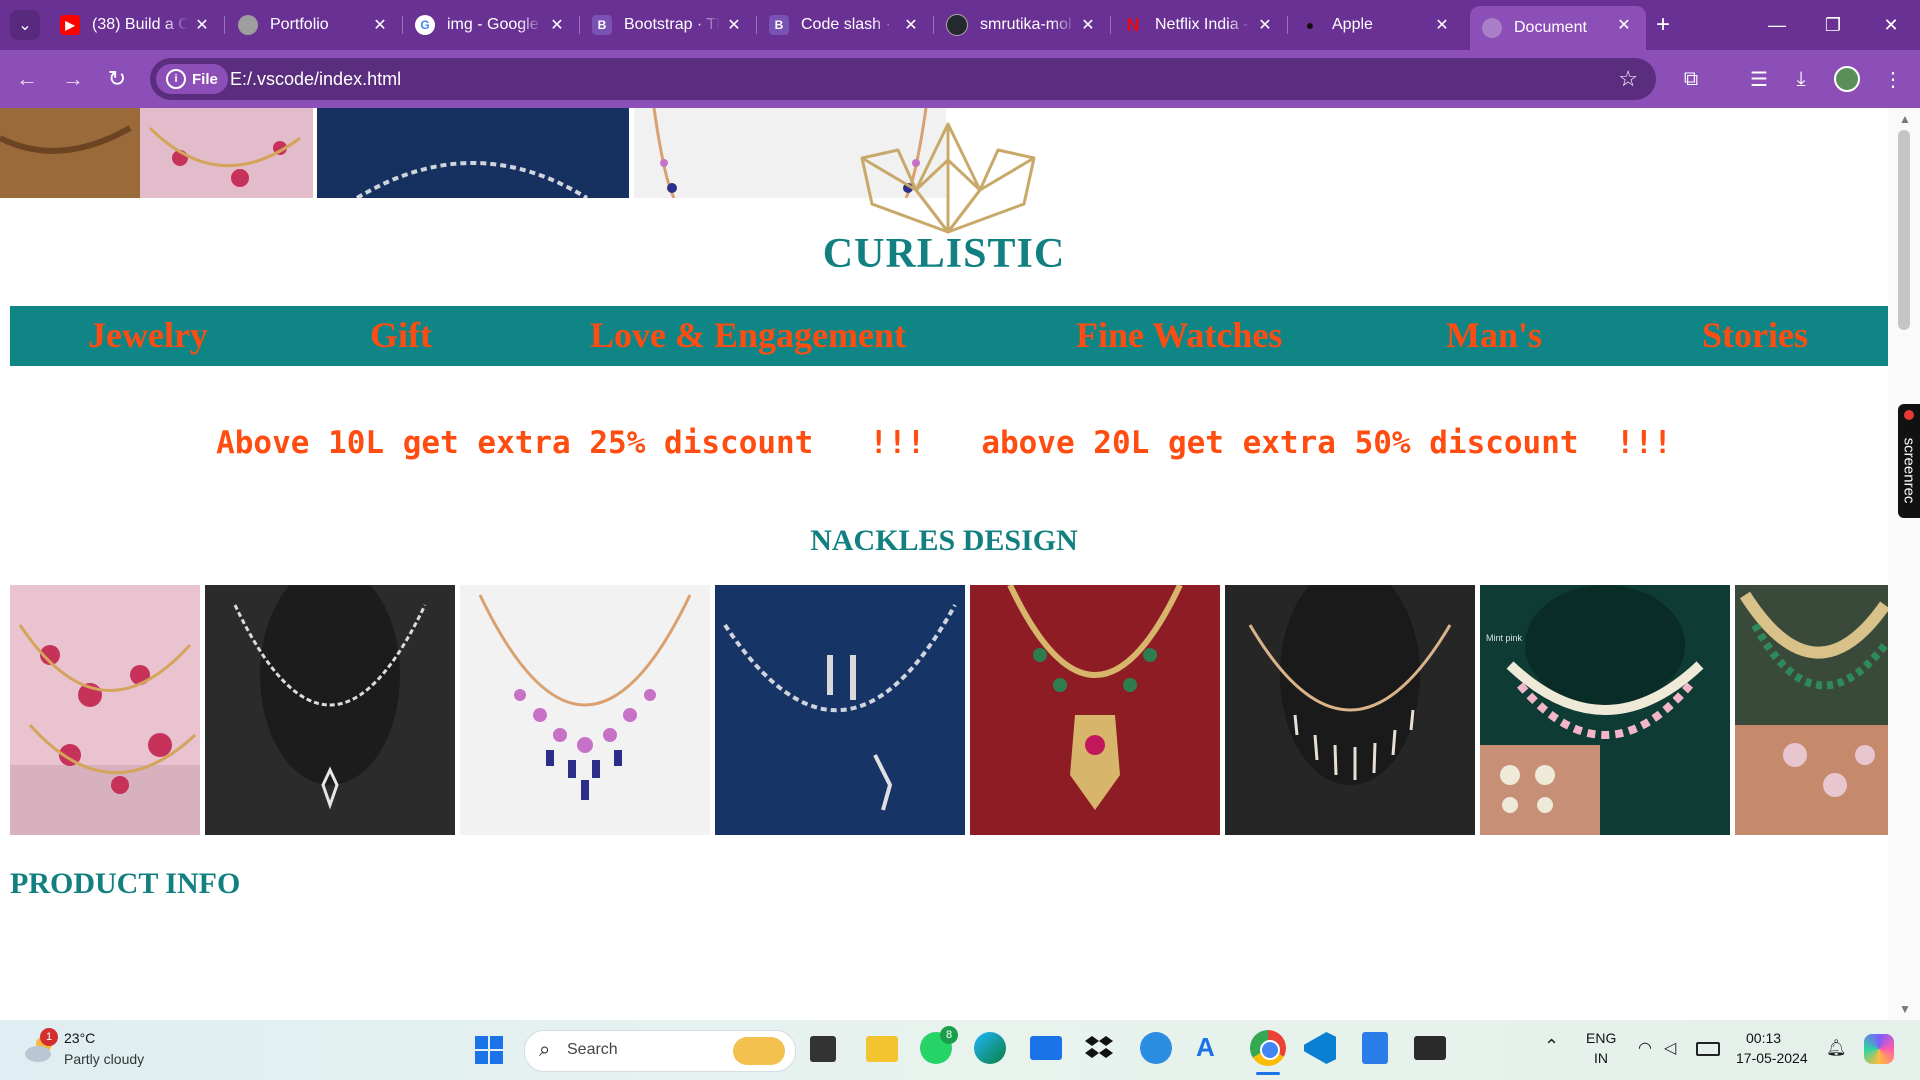 This screenshot has height=1080, width=1920. I want to click on new-tab-button: +, so click(1663, 24).